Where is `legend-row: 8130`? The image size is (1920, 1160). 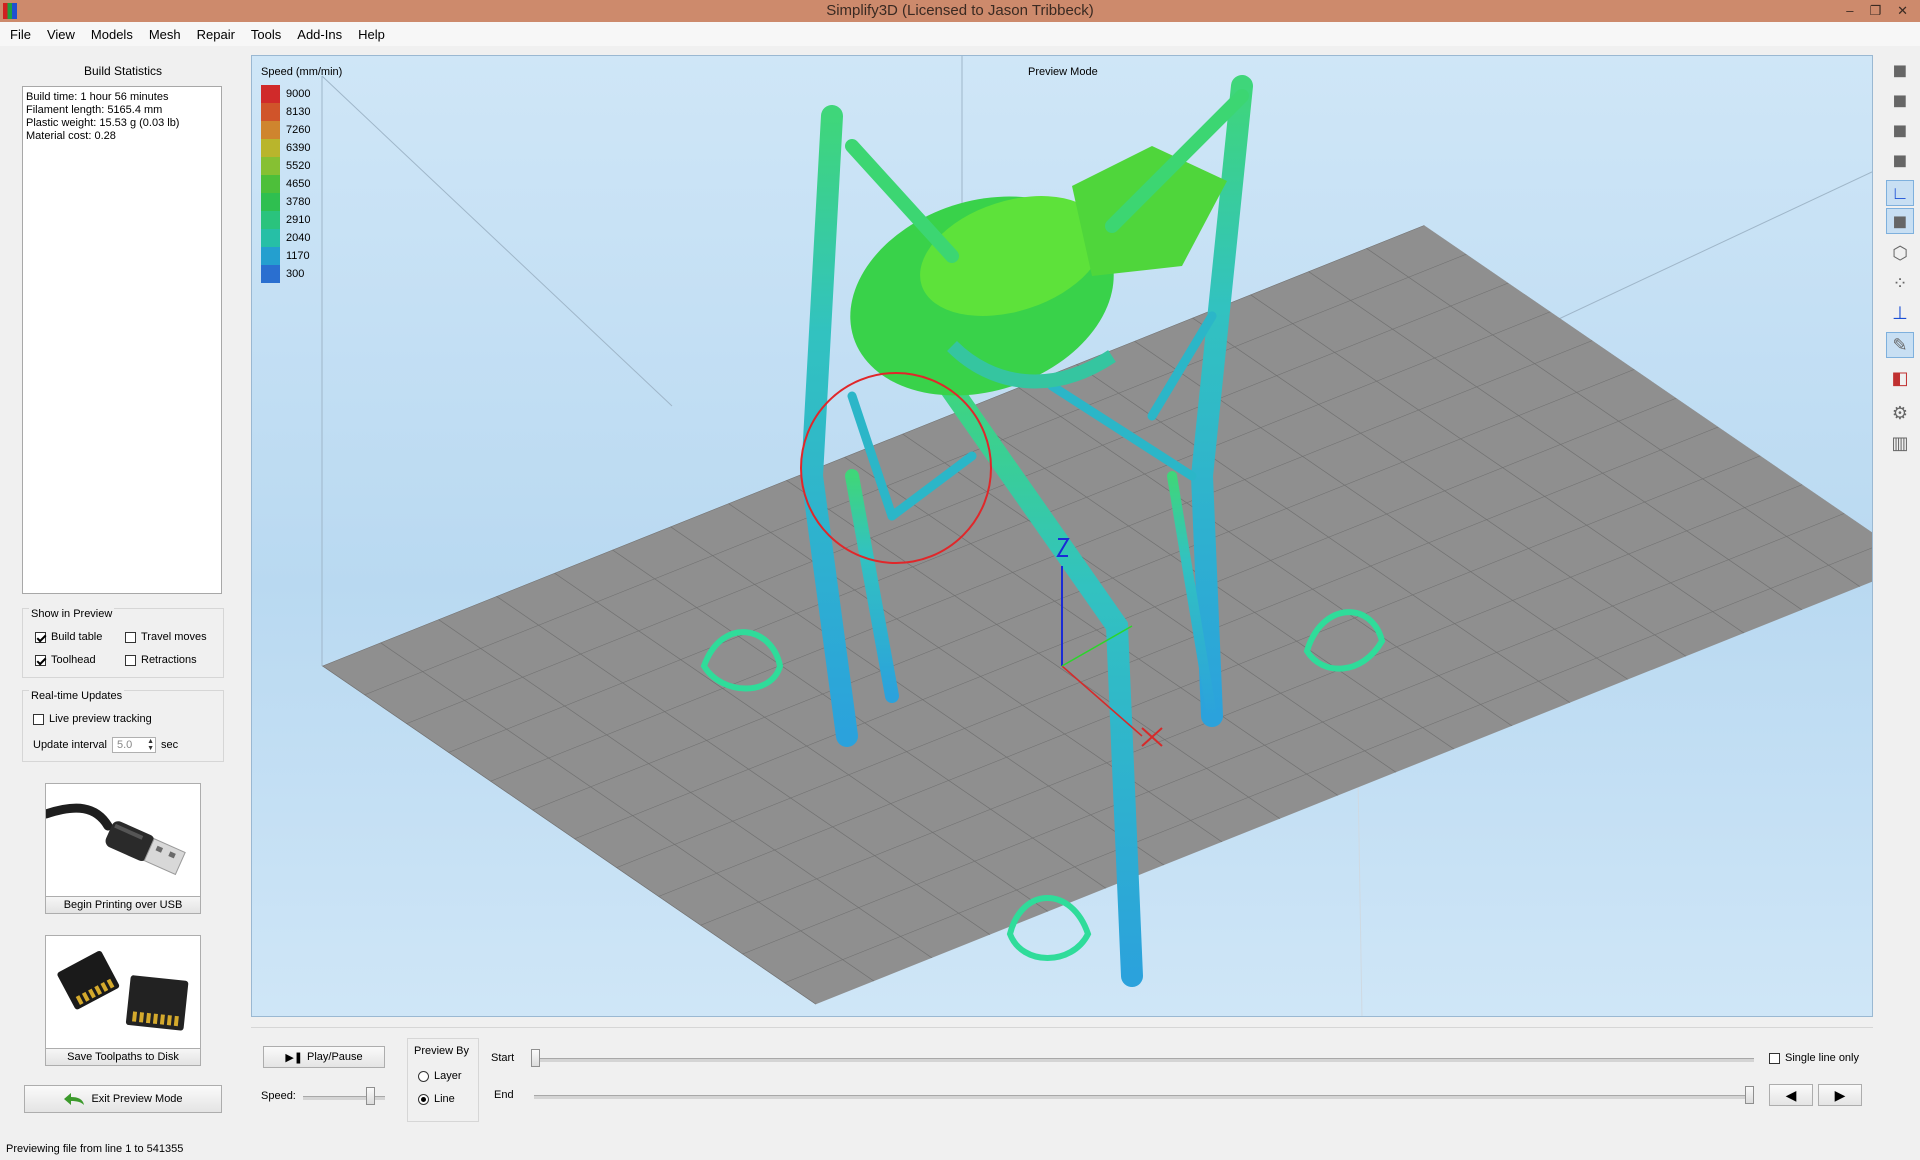 legend-row: 8130 is located at coordinates (285, 112).